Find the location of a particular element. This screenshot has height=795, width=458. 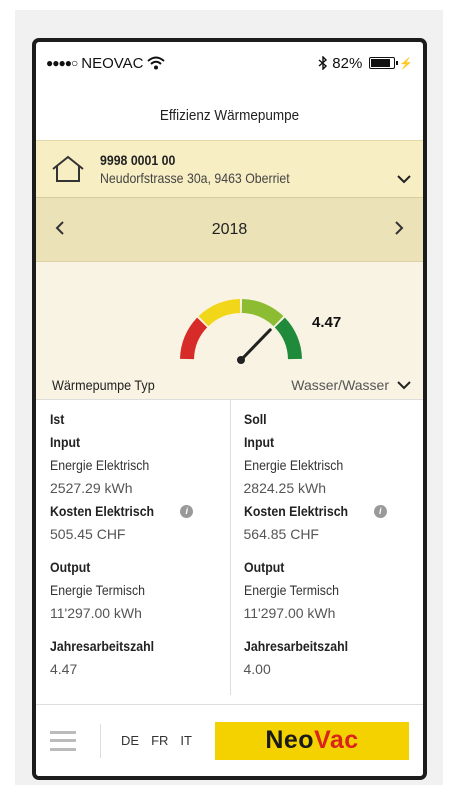

footer-bar: DE FR IT Neo Vac is located at coordinates (229, 740).